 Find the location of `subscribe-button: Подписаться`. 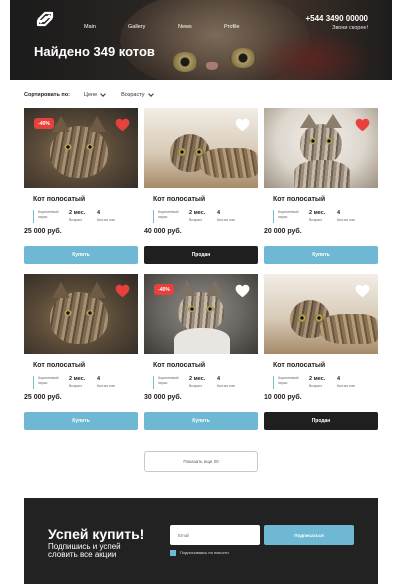

subscribe-button: Подписаться is located at coordinates (309, 535).